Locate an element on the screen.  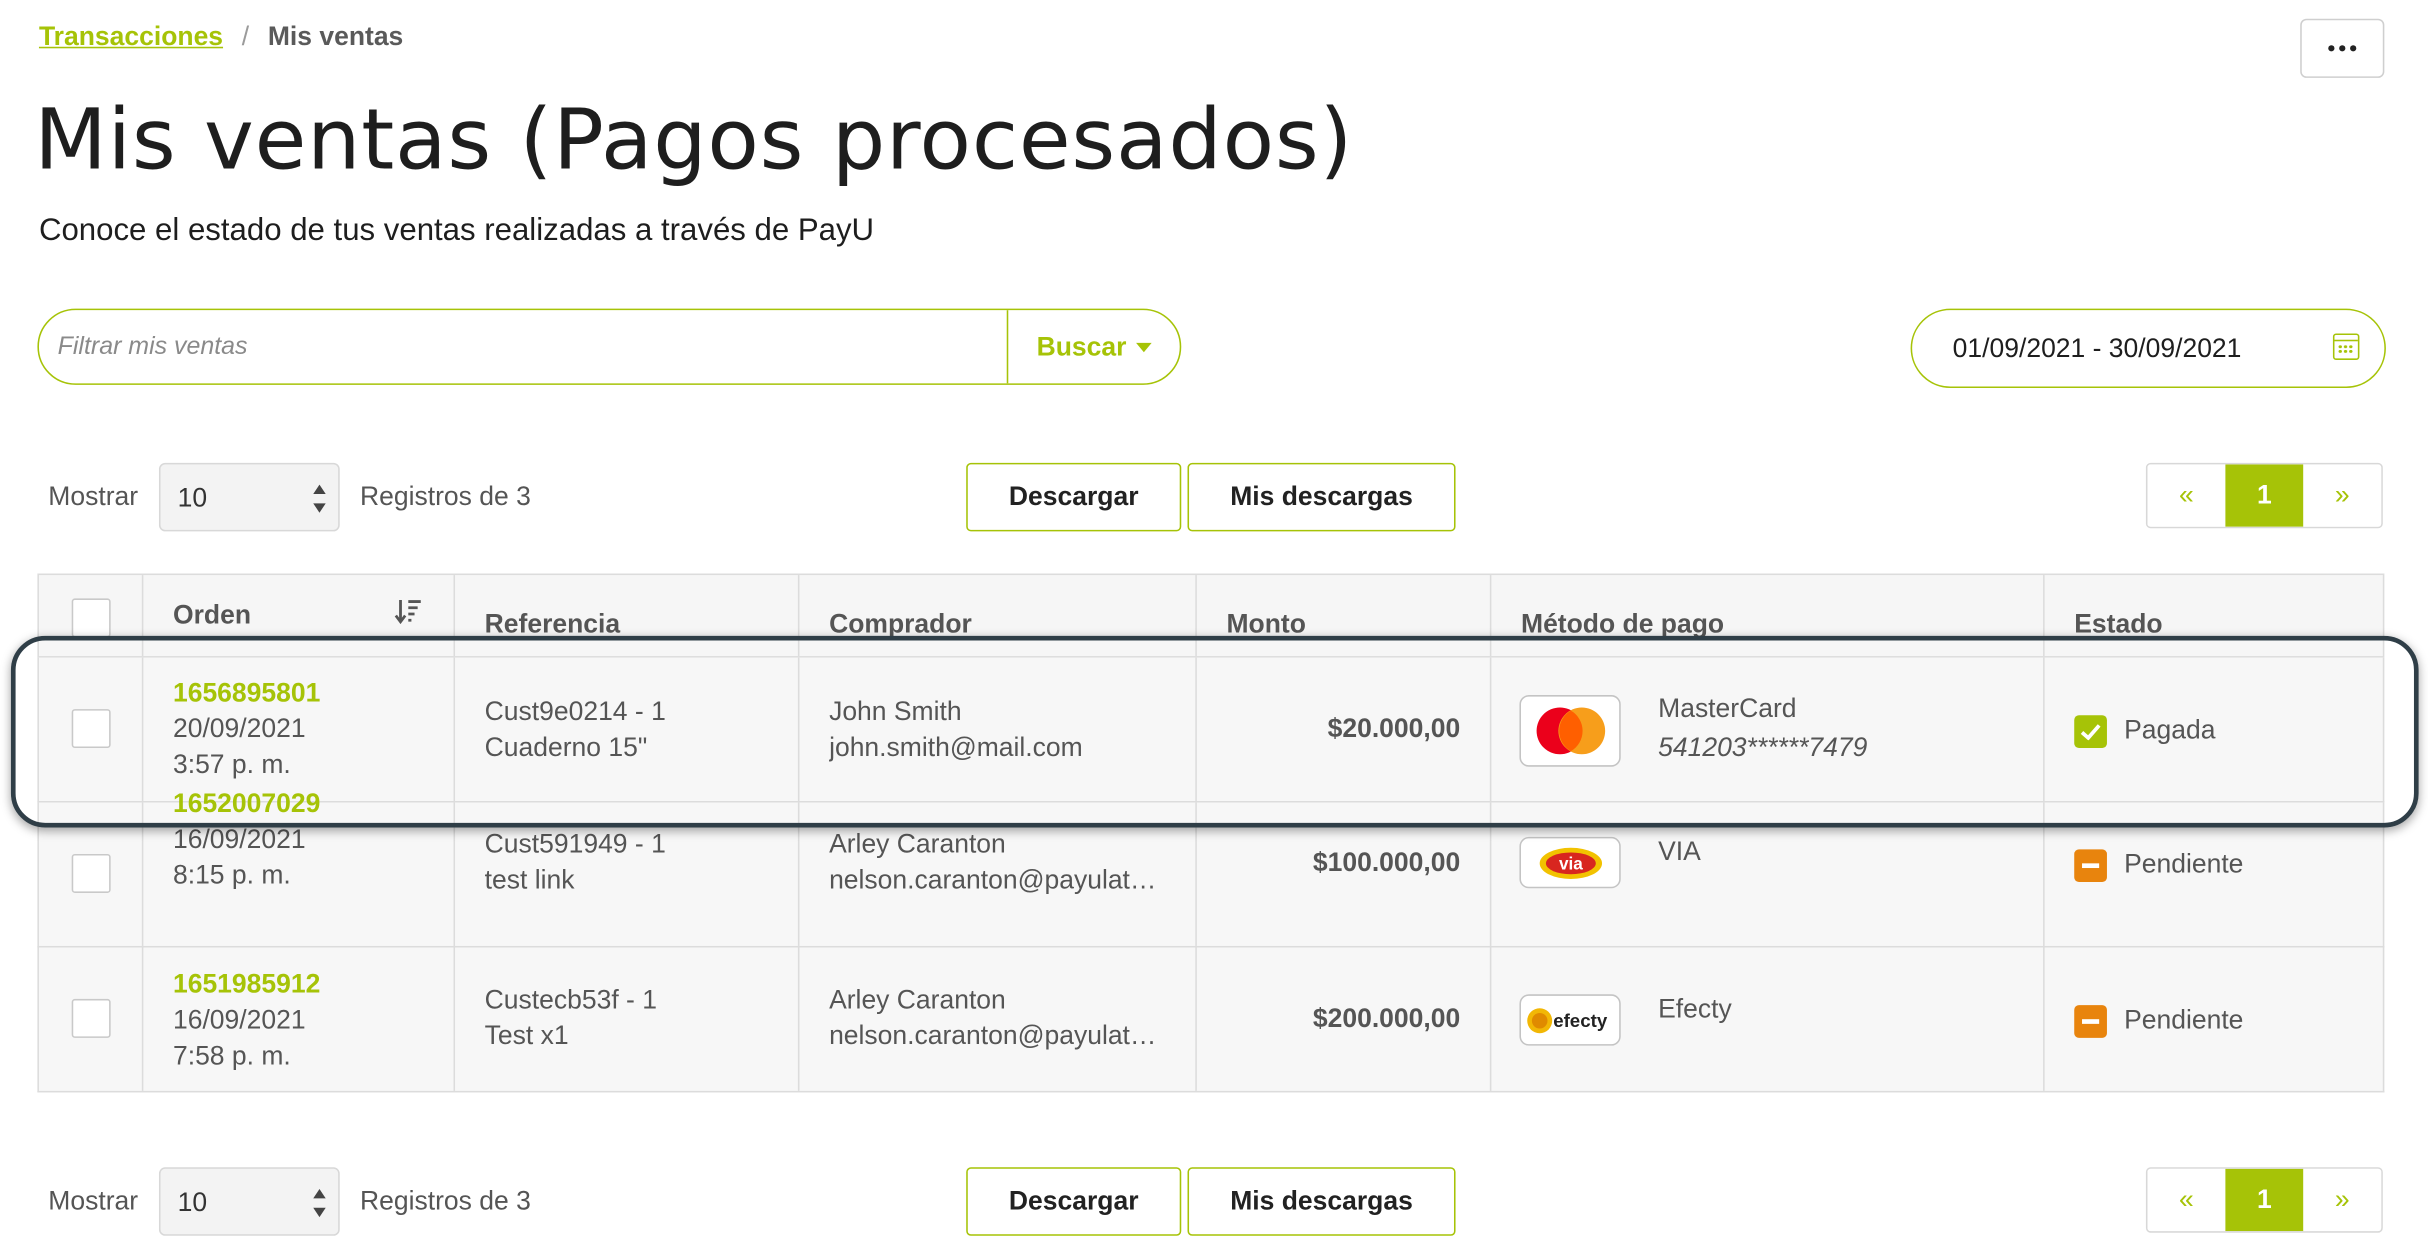
check-mark is located at coordinates (2090, 732).